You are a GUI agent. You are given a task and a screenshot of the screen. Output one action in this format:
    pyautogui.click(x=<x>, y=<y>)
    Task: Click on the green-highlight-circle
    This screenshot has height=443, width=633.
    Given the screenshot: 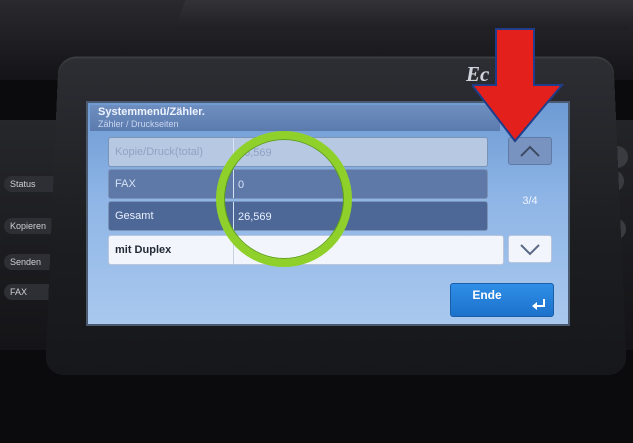 What is the action you would take?
    pyautogui.click(x=284, y=199)
    